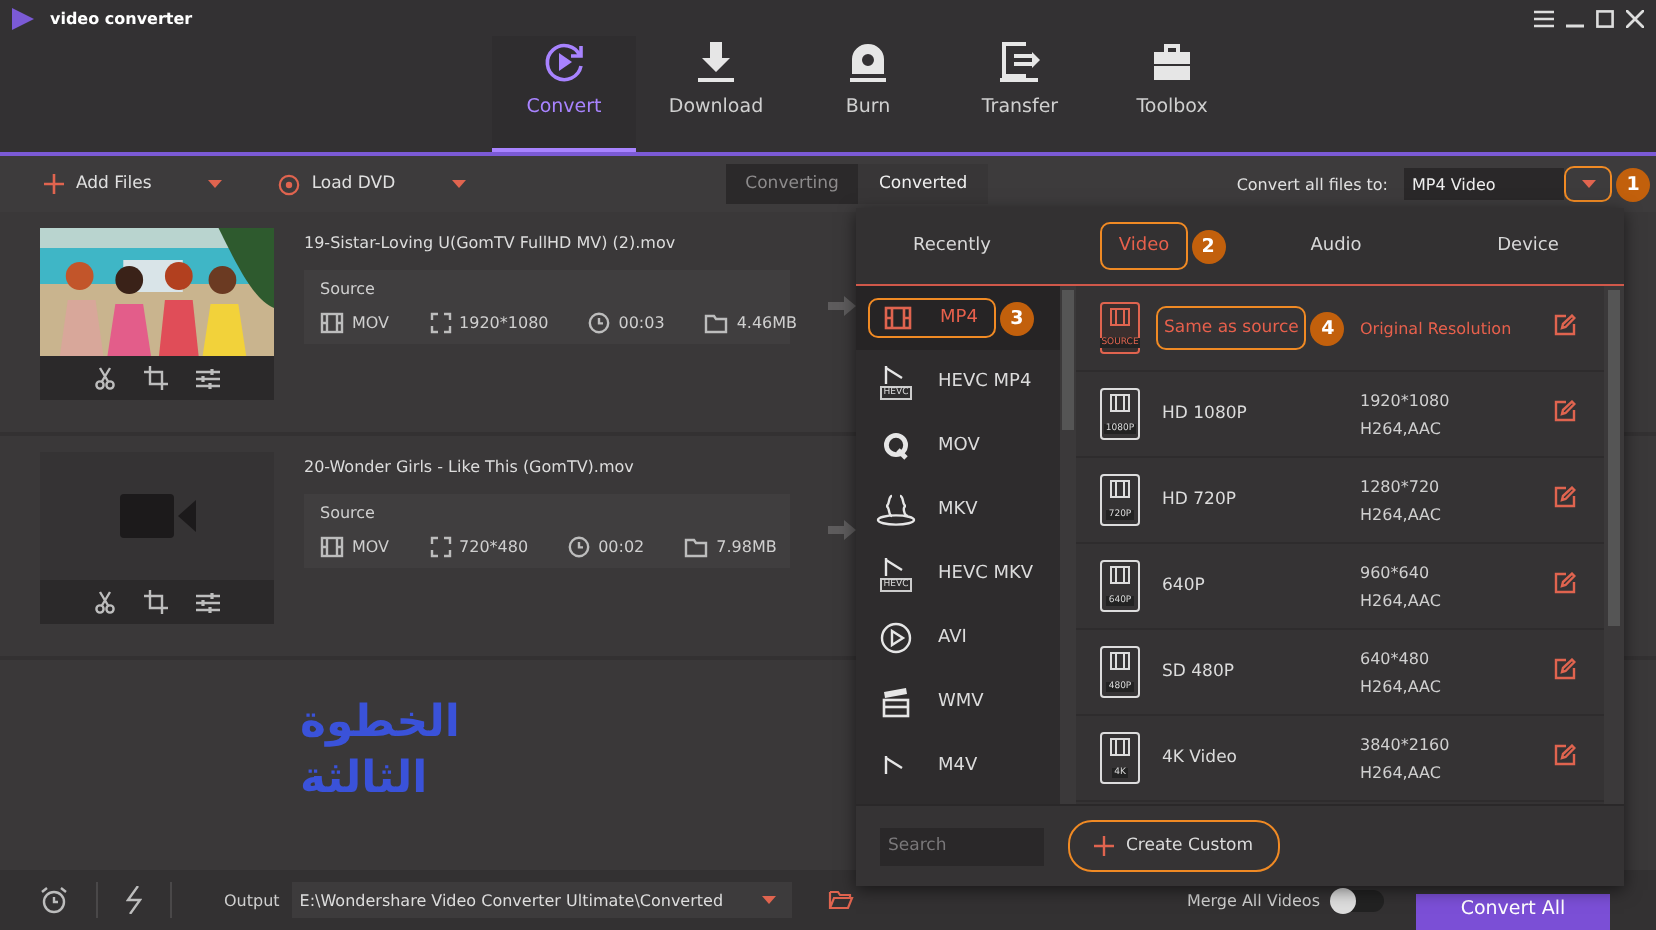 Image resolution: width=1656 pixels, height=930 pixels. Describe the element at coordinates (54, 184) in the screenshot. I see `plus-icon` at that location.